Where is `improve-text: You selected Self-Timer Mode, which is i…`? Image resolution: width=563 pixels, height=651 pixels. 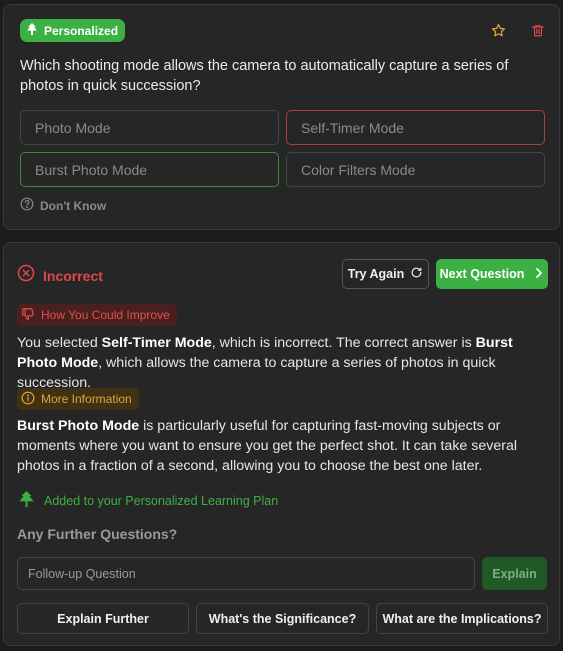 improve-text: You selected Self-Timer Mode, which is i… is located at coordinates (265, 363).